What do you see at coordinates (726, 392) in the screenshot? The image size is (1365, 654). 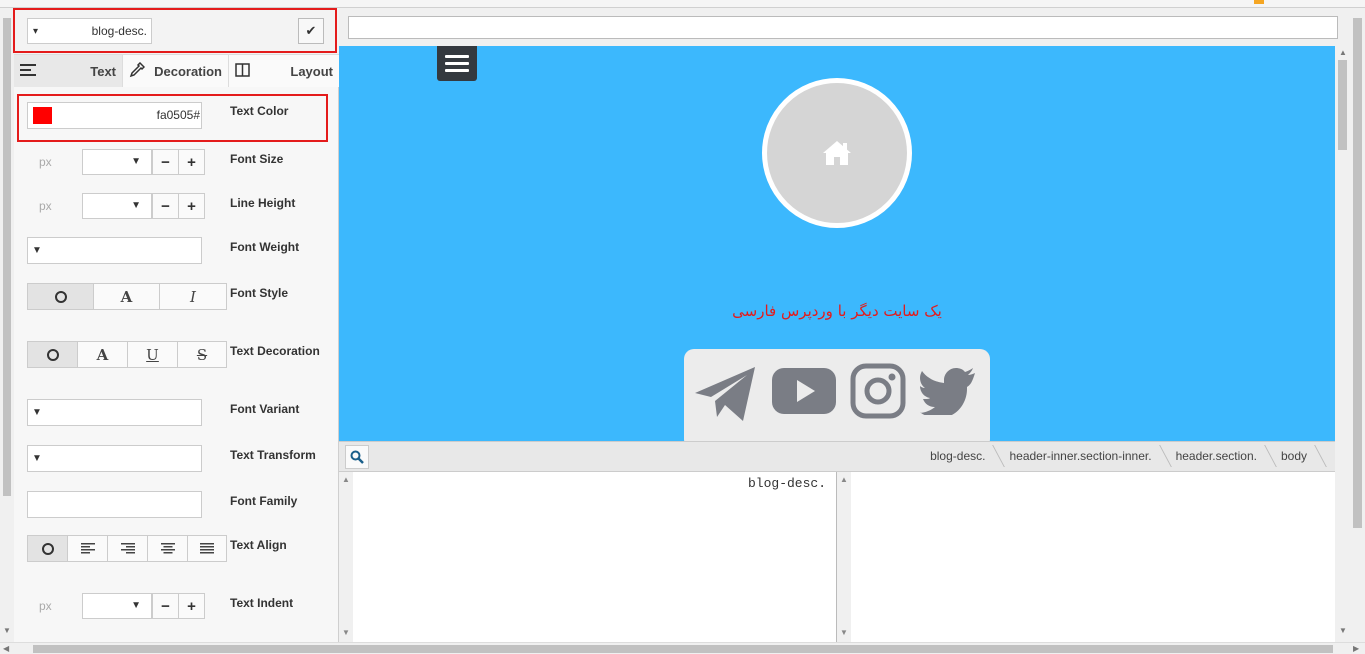 I see `telegram-icon` at bounding box center [726, 392].